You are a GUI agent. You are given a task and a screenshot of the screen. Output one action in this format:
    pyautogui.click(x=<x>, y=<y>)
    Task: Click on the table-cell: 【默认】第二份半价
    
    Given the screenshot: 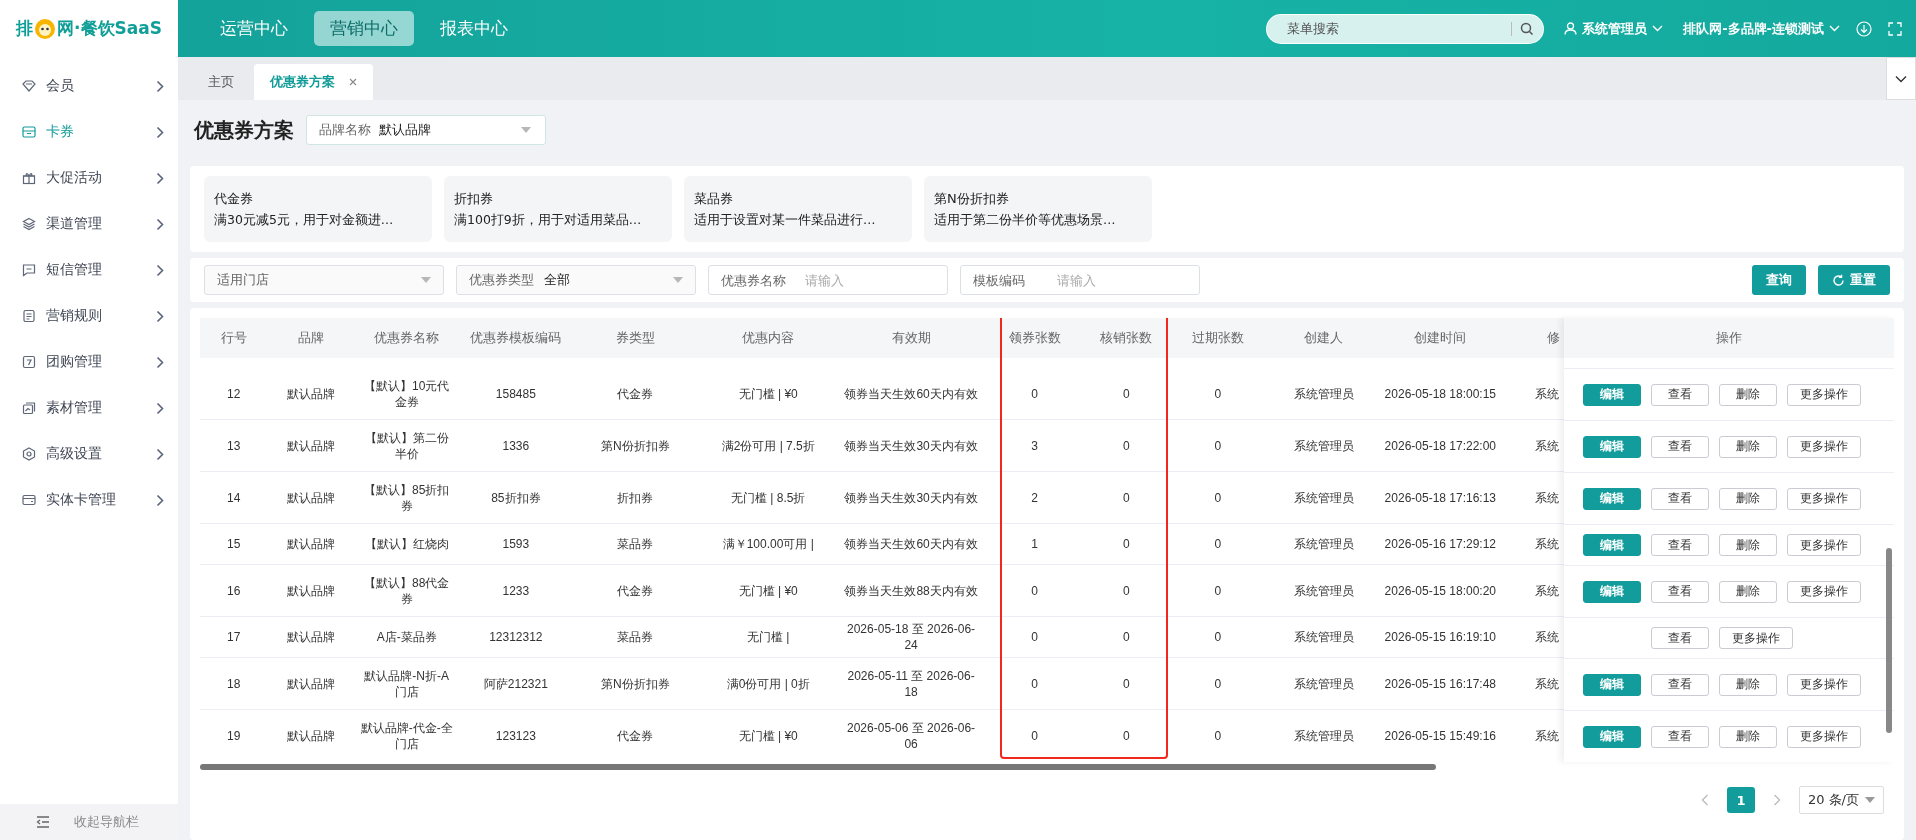 What is the action you would take?
    pyautogui.click(x=406, y=445)
    